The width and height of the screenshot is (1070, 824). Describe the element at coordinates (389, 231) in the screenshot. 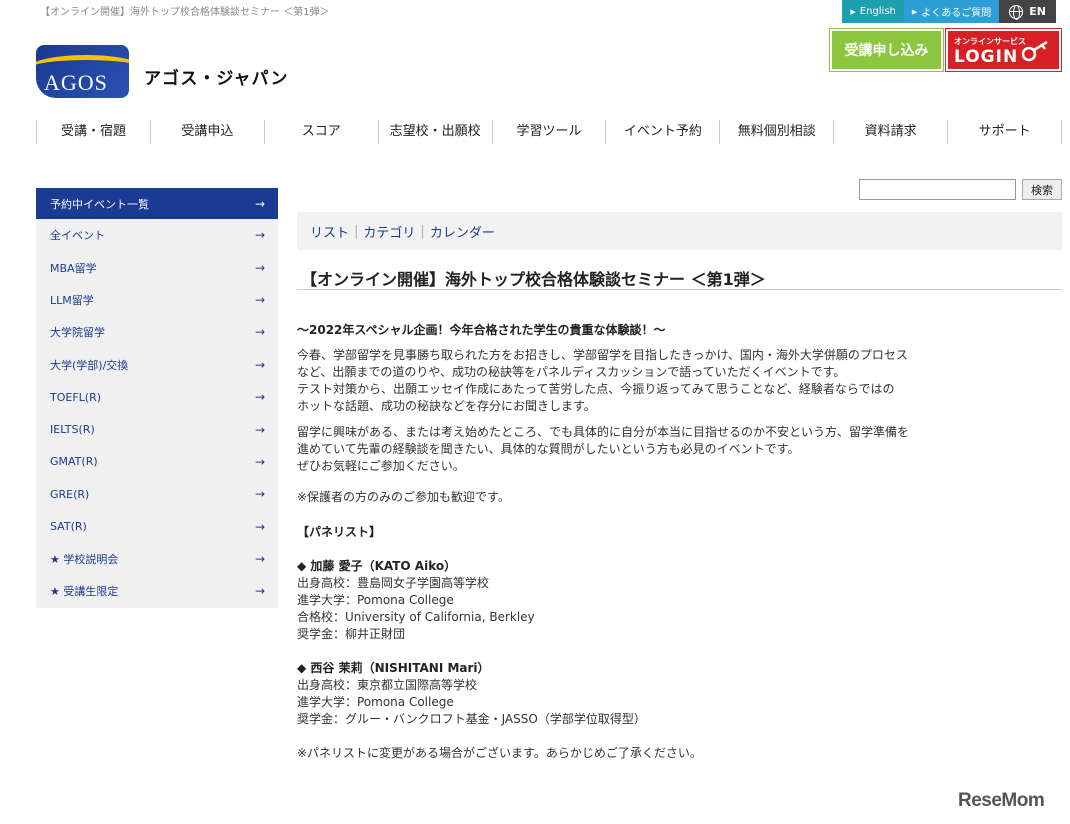

I see `tab-category: カテゴリ` at that location.